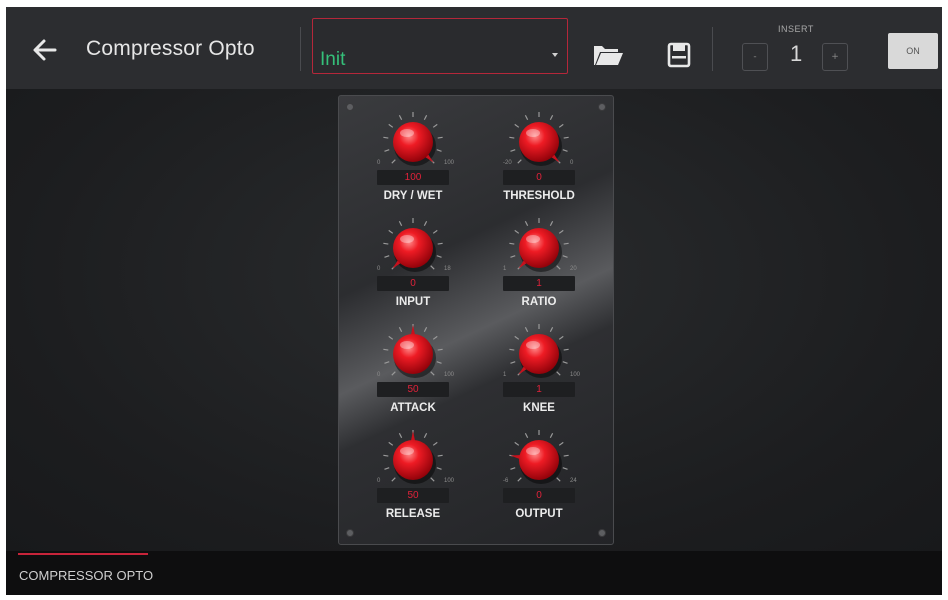 The image size is (948, 600). Describe the element at coordinates (413, 196) in the screenshot. I see `knob-label: DRY / WET` at that location.